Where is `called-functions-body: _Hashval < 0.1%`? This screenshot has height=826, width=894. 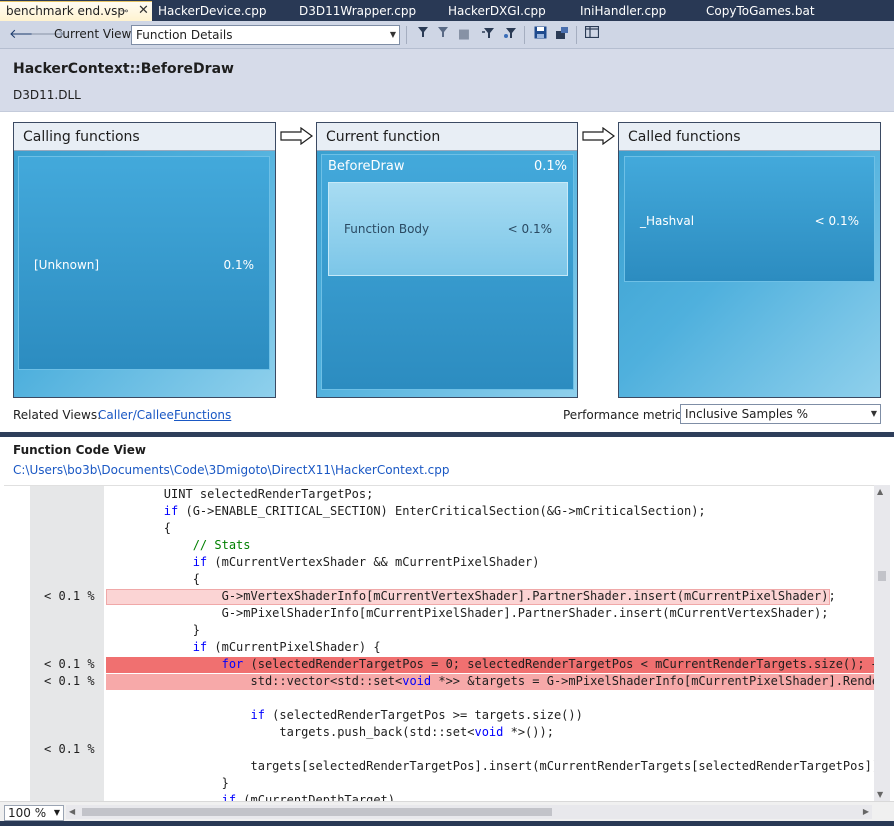
called-functions-body: _Hashval < 0.1% is located at coordinates (749, 274).